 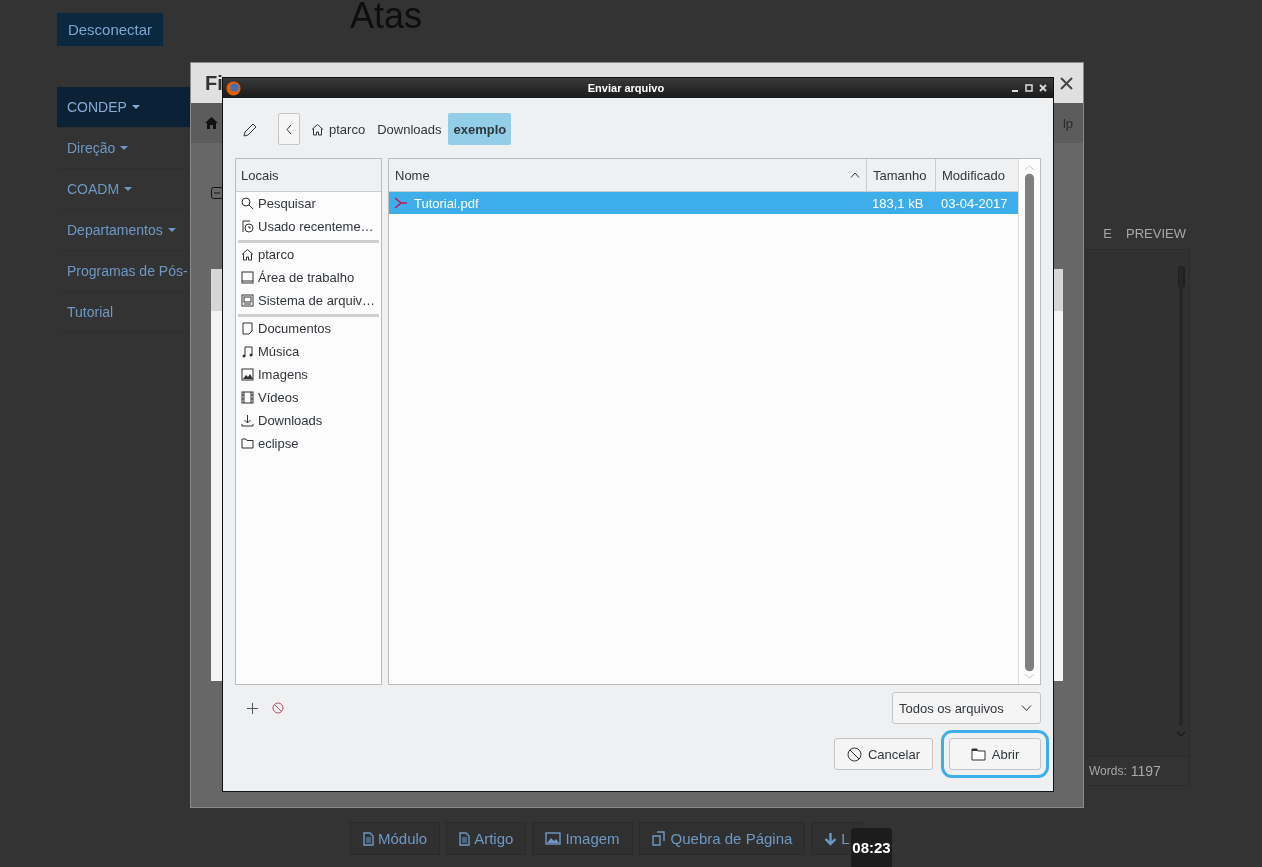 What do you see at coordinates (871, 847) in the screenshot?
I see `timestamp-toast: 08:23` at bounding box center [871, 847].